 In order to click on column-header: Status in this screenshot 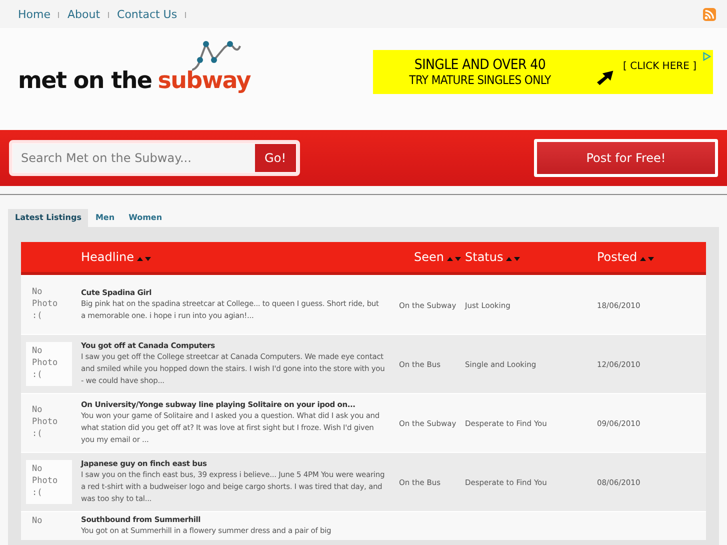, I will do `click(484, 257)`.